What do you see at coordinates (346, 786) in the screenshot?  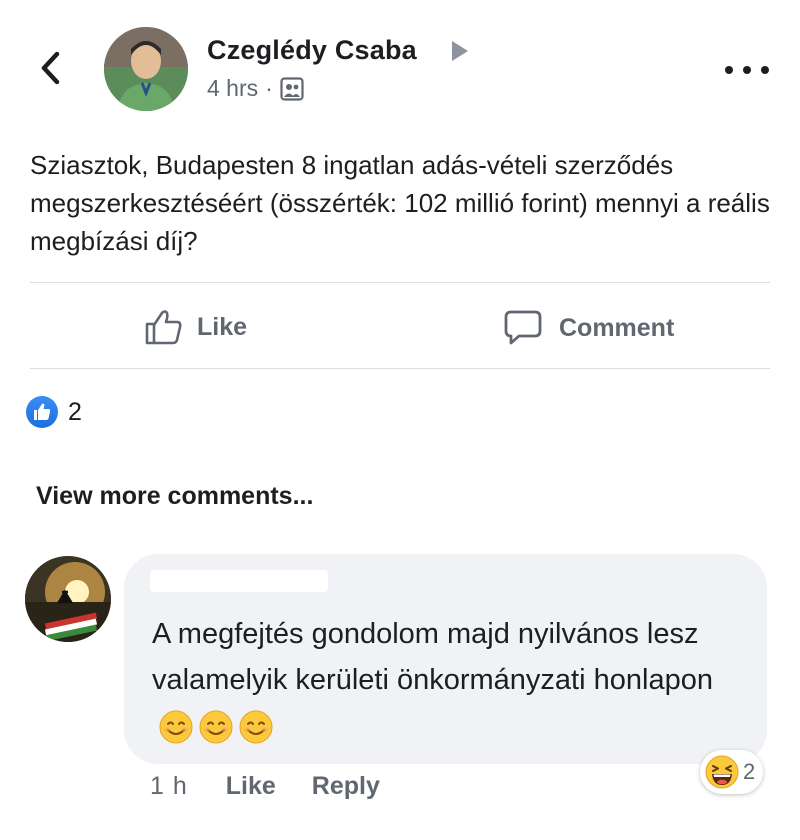 I see `comment-reply-button: Reply` at bounding box center [346, 786].